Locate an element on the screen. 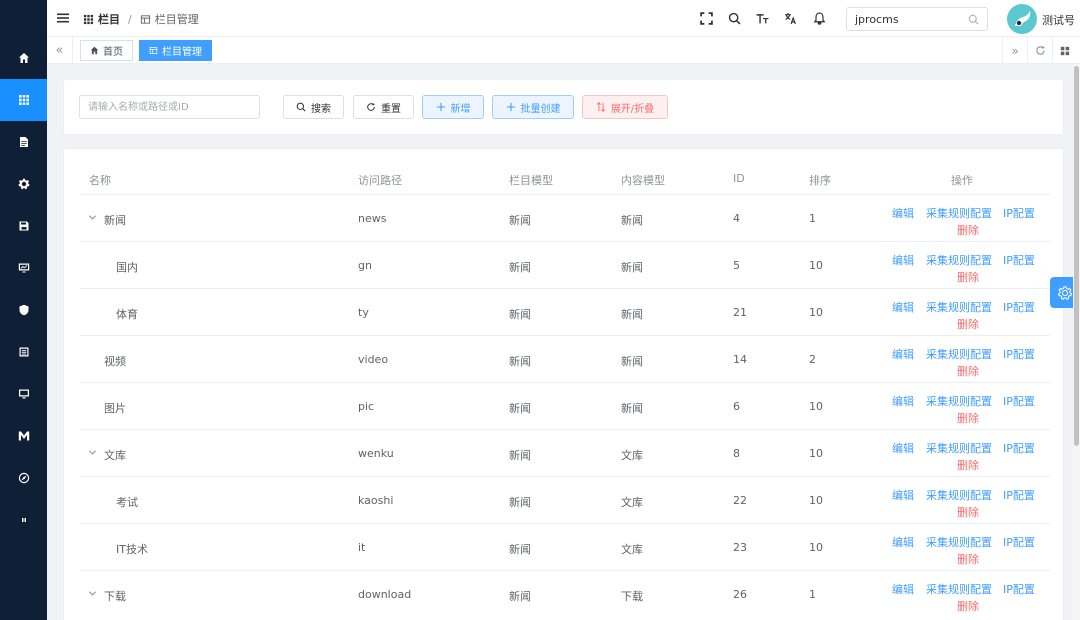  cell-id: 4 is located at coordinates (736, 218).